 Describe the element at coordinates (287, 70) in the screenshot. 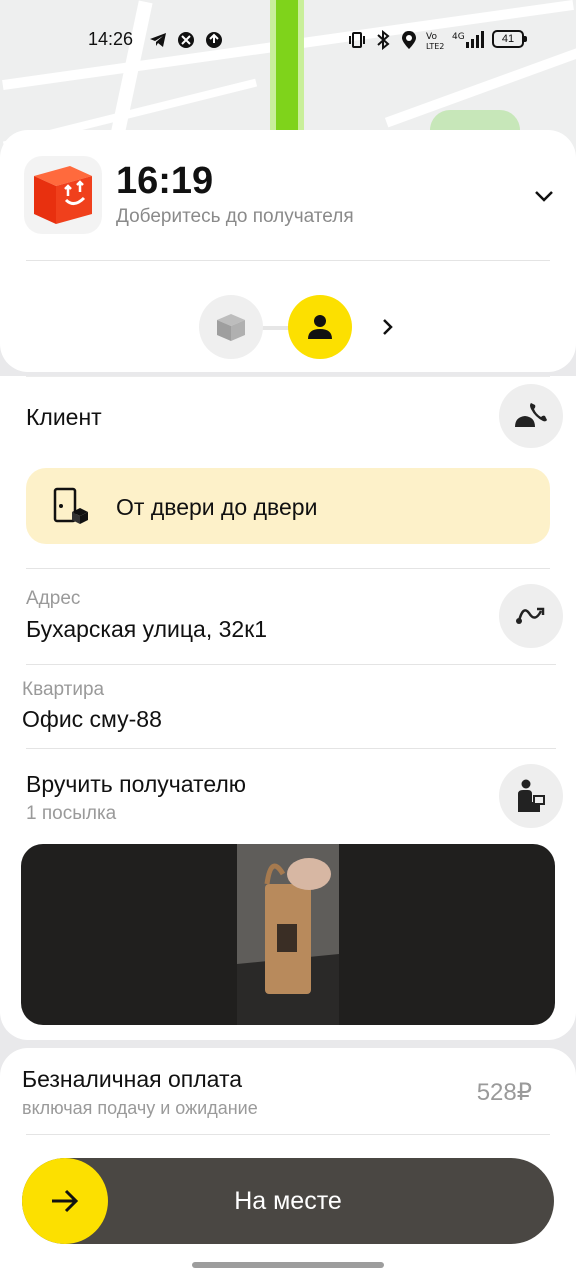

I see `route-line` at that location.